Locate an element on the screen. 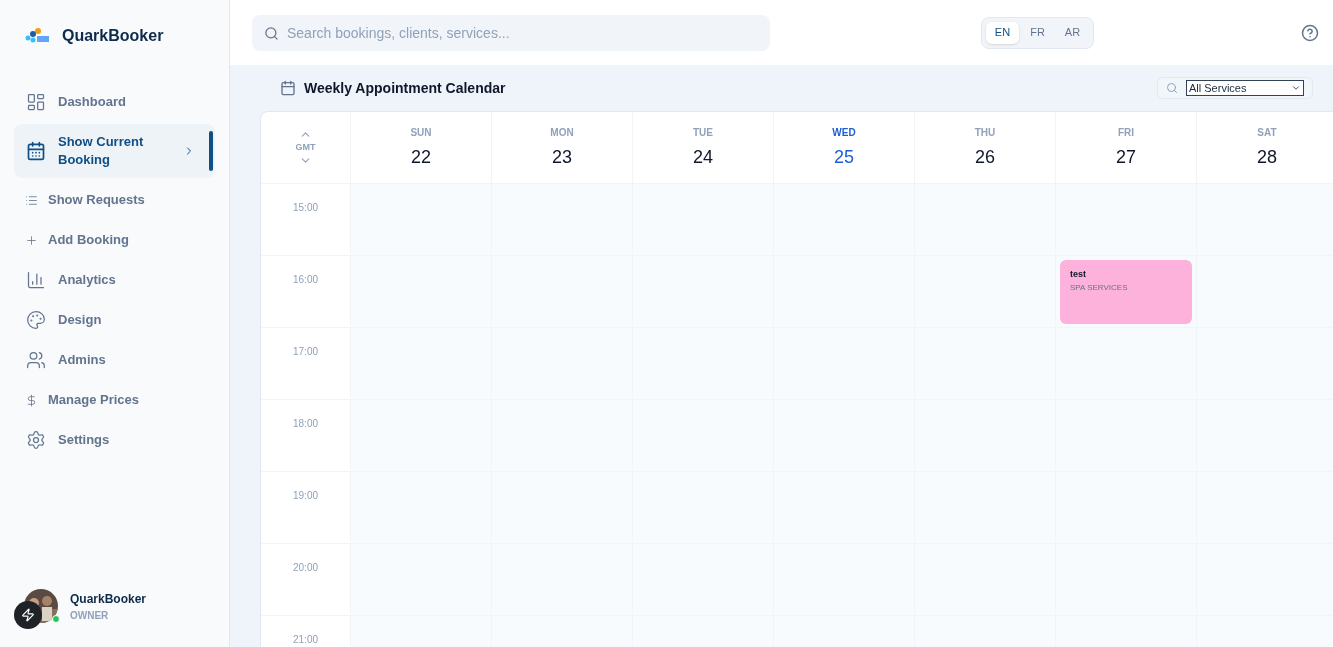 This screenshot has width=1333, height=647. plus-icon is located at coordinates (31, 240).